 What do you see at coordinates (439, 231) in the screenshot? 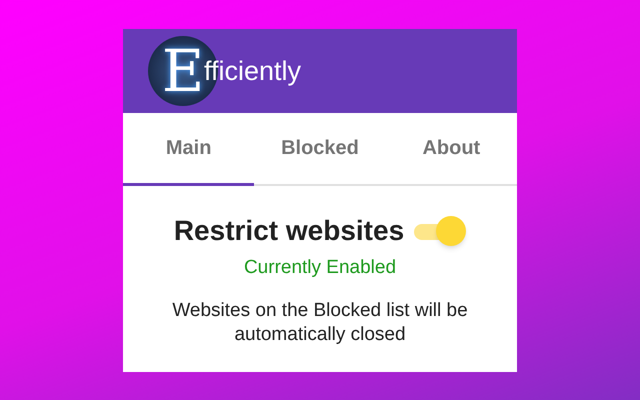
I see `restrict-toggle` at bounding box center [439, 231].